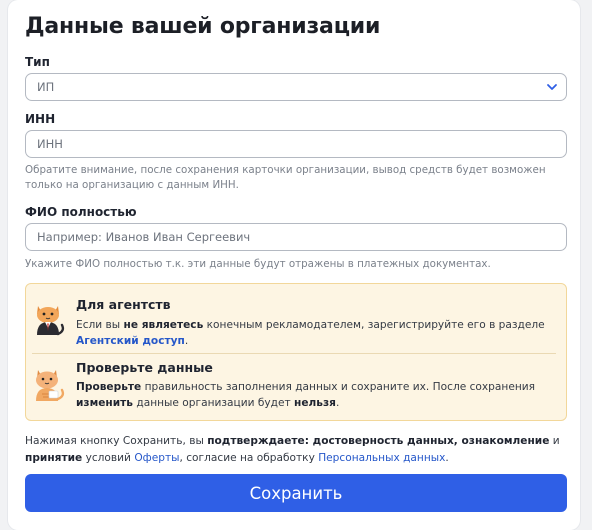  I want to click on personal-data-link: Персональных данных, so click(381, 458).